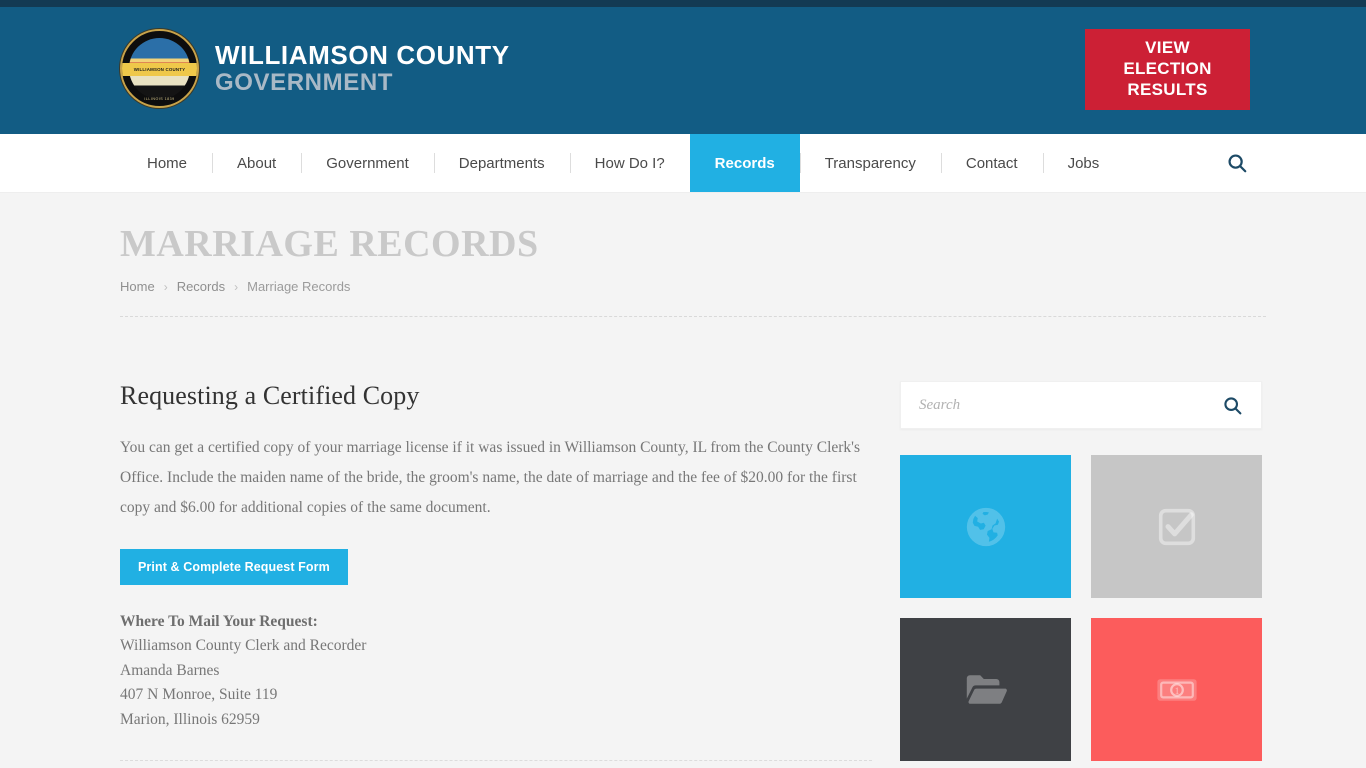 The image size is (1366, 768). Describe the element at coordinates (137, 286) in the screenshot. I see `breadcrumb-item: Home` at that location.